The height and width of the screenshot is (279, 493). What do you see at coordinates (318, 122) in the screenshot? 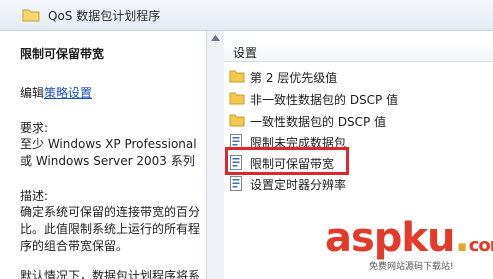
I see `settings-item-label: 一致性数据包的 DSCP 值` at bounding box center [318, 122].